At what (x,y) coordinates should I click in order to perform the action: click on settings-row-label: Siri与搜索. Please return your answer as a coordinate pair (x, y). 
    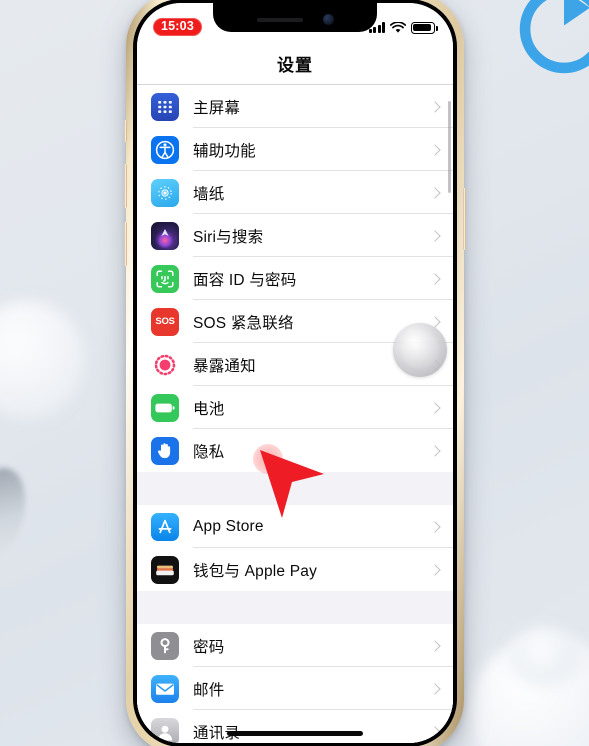
    Looking at the image, I should click on (228, 237).